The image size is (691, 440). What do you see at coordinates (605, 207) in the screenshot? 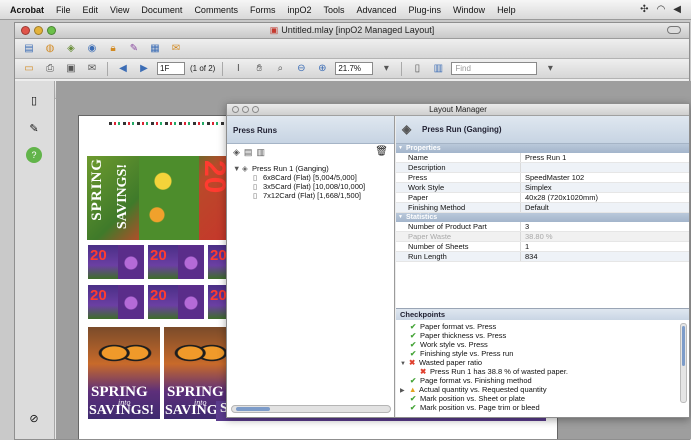
I see `property-value: Default` at bounding box center [605, 207].